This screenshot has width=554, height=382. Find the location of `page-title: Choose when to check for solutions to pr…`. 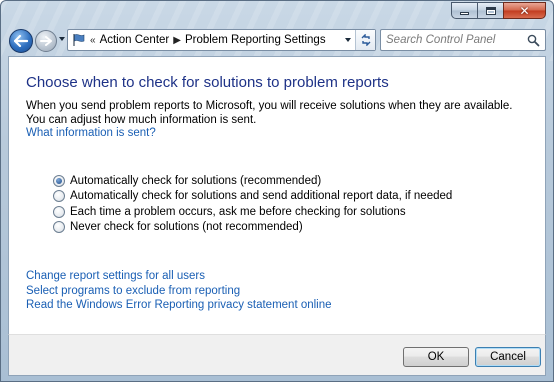

page-title: Choose when to check for solutions to pr… is located at coordinates (207, 82).